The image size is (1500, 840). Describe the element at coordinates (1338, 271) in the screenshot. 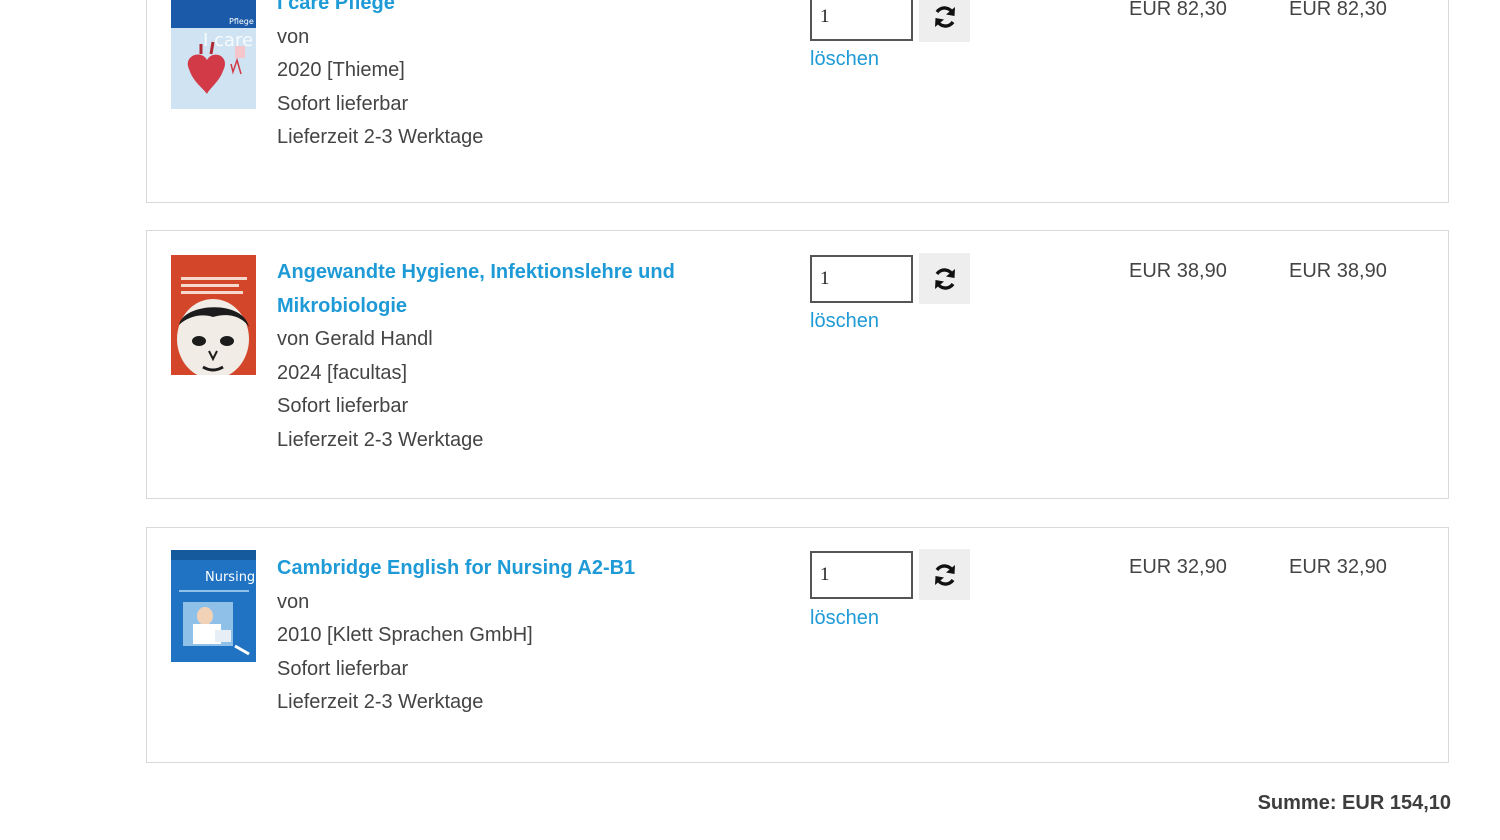

I see `item-total-price: EUR 38,90` at that location.